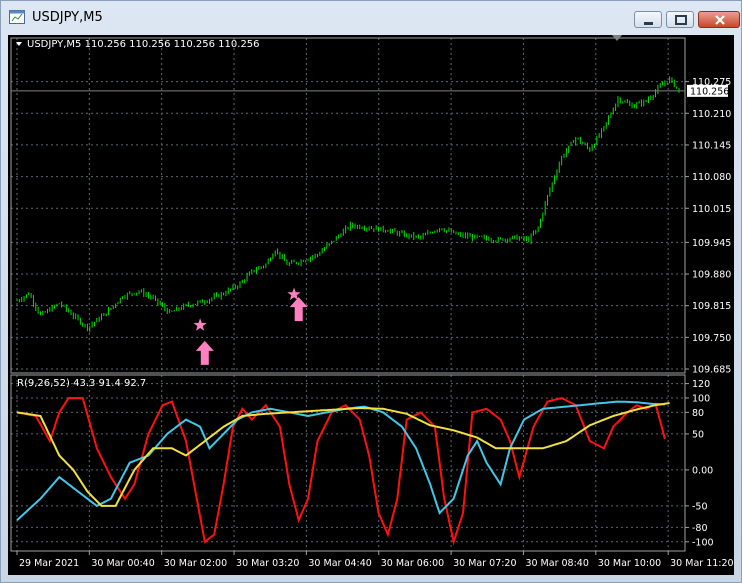 This screenshot has height=583, width=742. I want to click on price-tick-label: 109.750, so click(711, 338).